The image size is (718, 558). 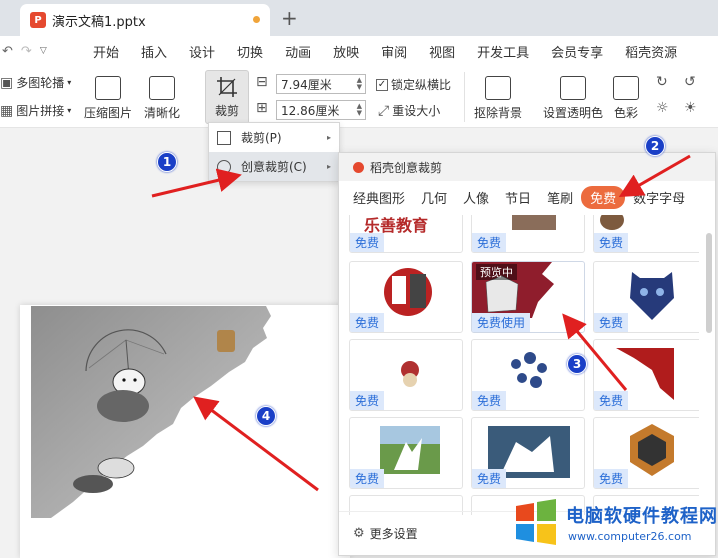 I want to click on menu-item: 开发工具, so click(x=503, y=51).